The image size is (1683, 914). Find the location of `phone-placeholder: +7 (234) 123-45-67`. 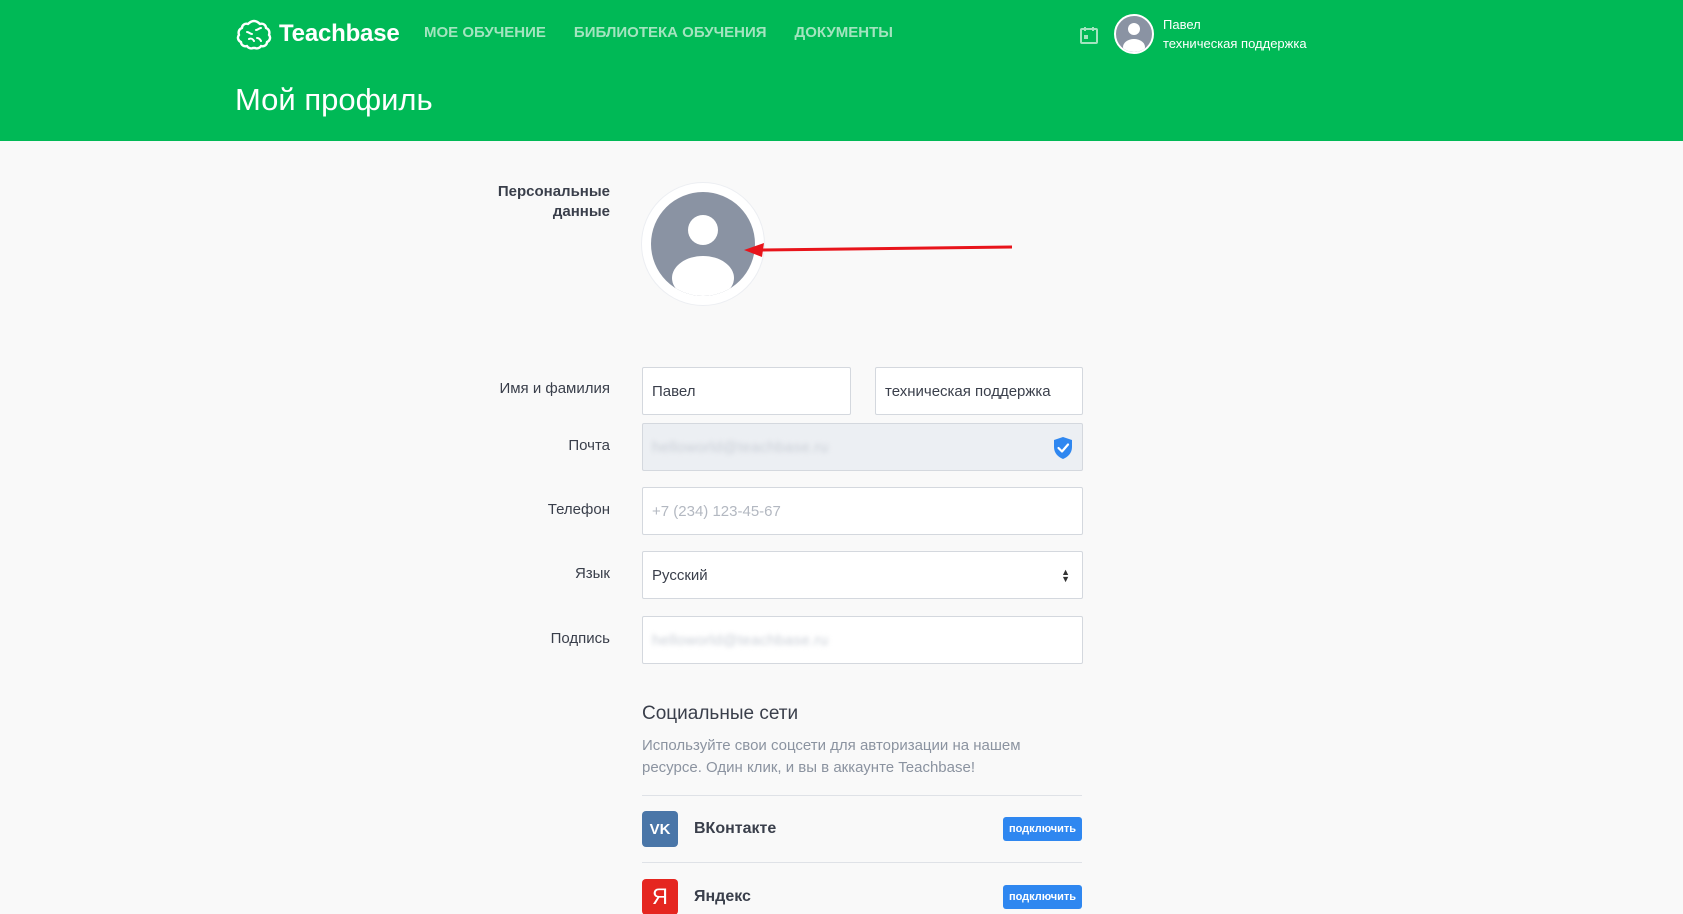

phone-placeholder: +7 (234) 123-45-67 is located at coordinates (716, 511).